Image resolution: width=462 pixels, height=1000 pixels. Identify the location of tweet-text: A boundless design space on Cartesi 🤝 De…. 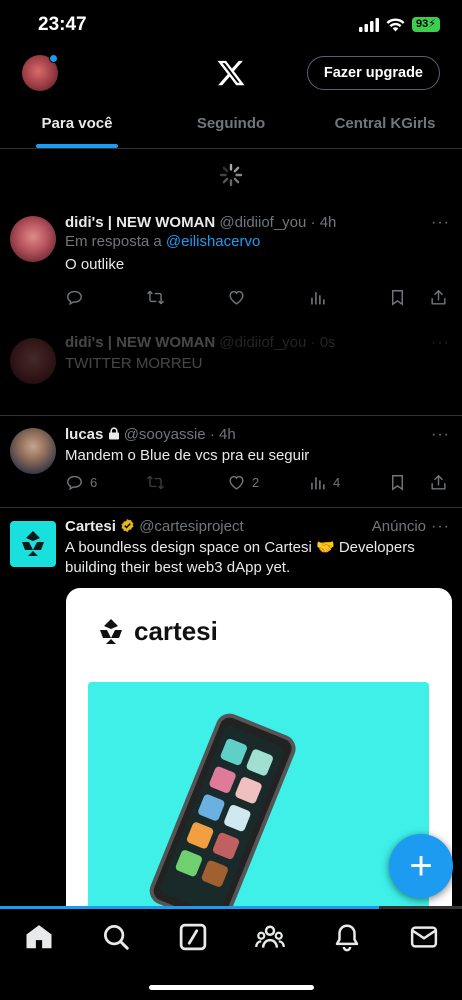
(240, 557).